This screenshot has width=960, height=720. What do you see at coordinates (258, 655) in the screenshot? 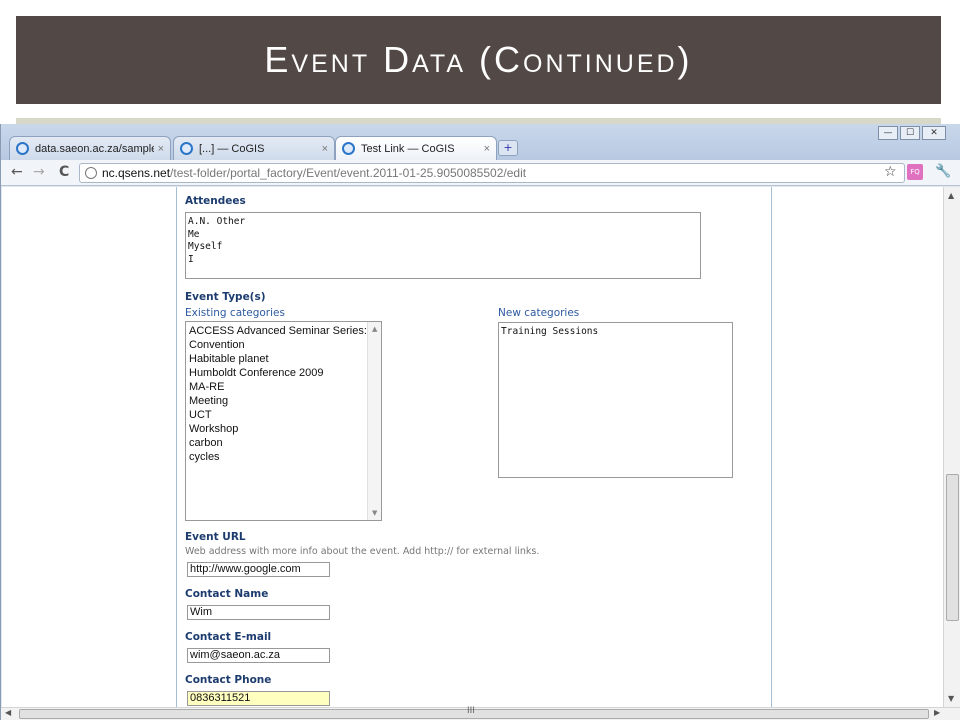
I see `contact-email-input: wim@saeon.ac.za` at bounding box center [258, 655].